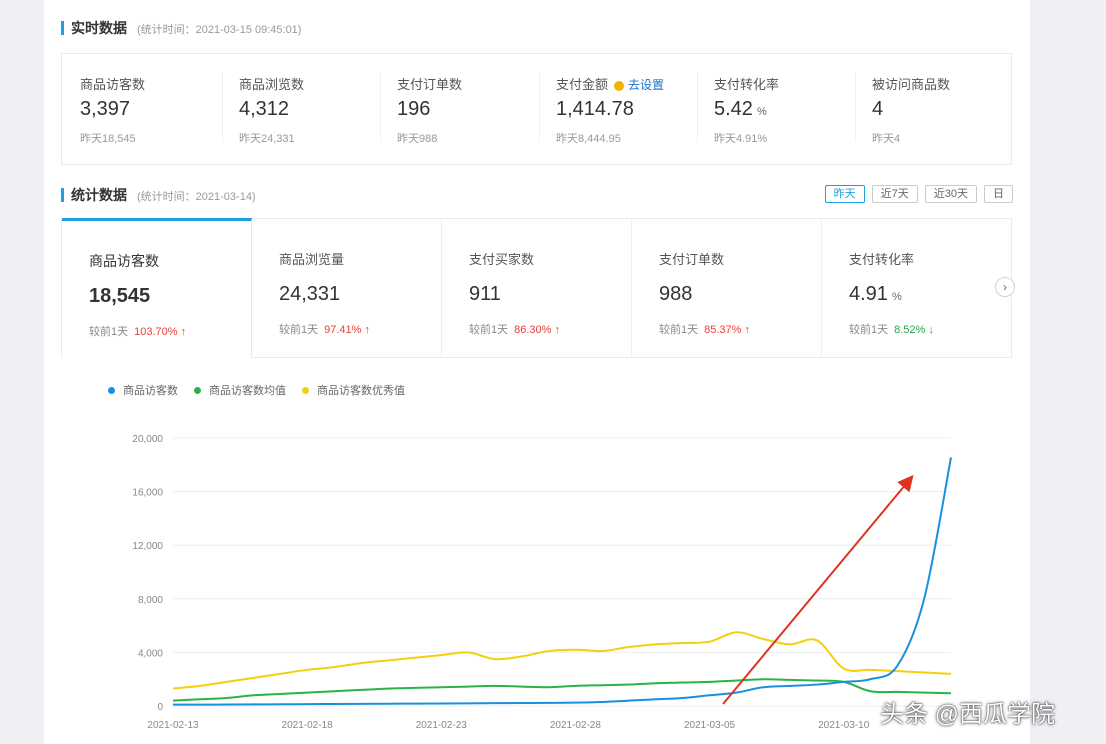 The image size is (1106, 744). What do you see at coordinates (347, 330) in the screenshot?
I see `change-up: 97.41% ↑` at bounding box center [347, 330].